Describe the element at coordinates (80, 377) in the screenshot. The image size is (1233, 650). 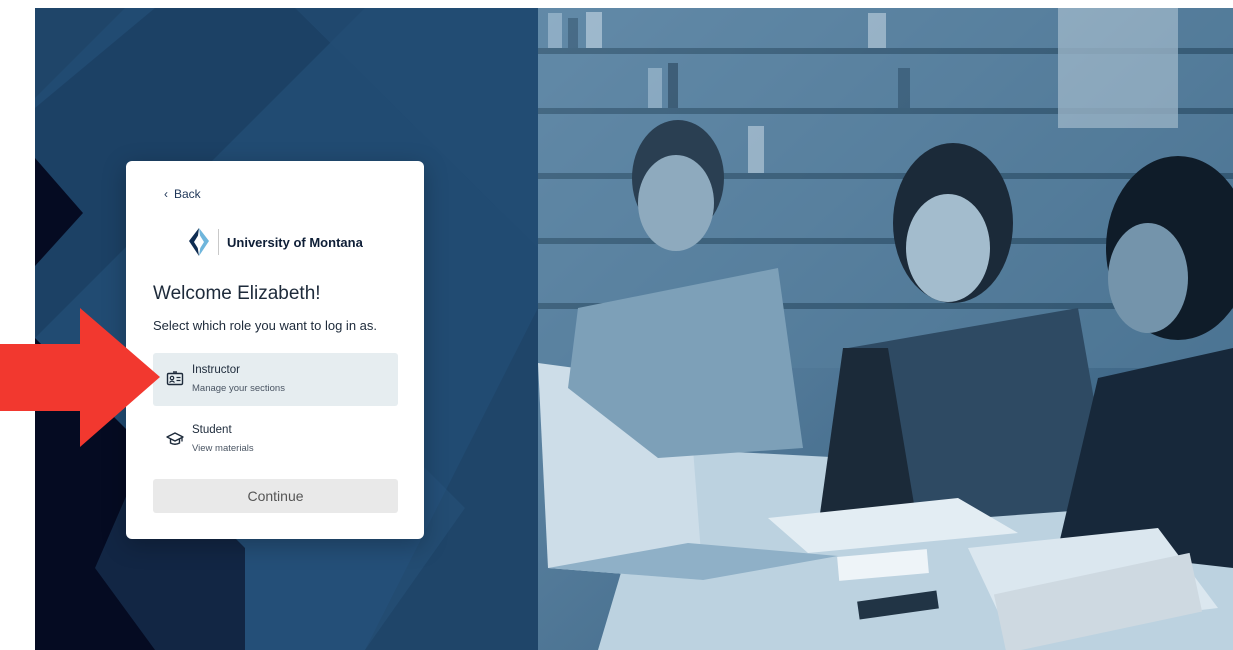
I see `annotation-arrow-icon` at that location.